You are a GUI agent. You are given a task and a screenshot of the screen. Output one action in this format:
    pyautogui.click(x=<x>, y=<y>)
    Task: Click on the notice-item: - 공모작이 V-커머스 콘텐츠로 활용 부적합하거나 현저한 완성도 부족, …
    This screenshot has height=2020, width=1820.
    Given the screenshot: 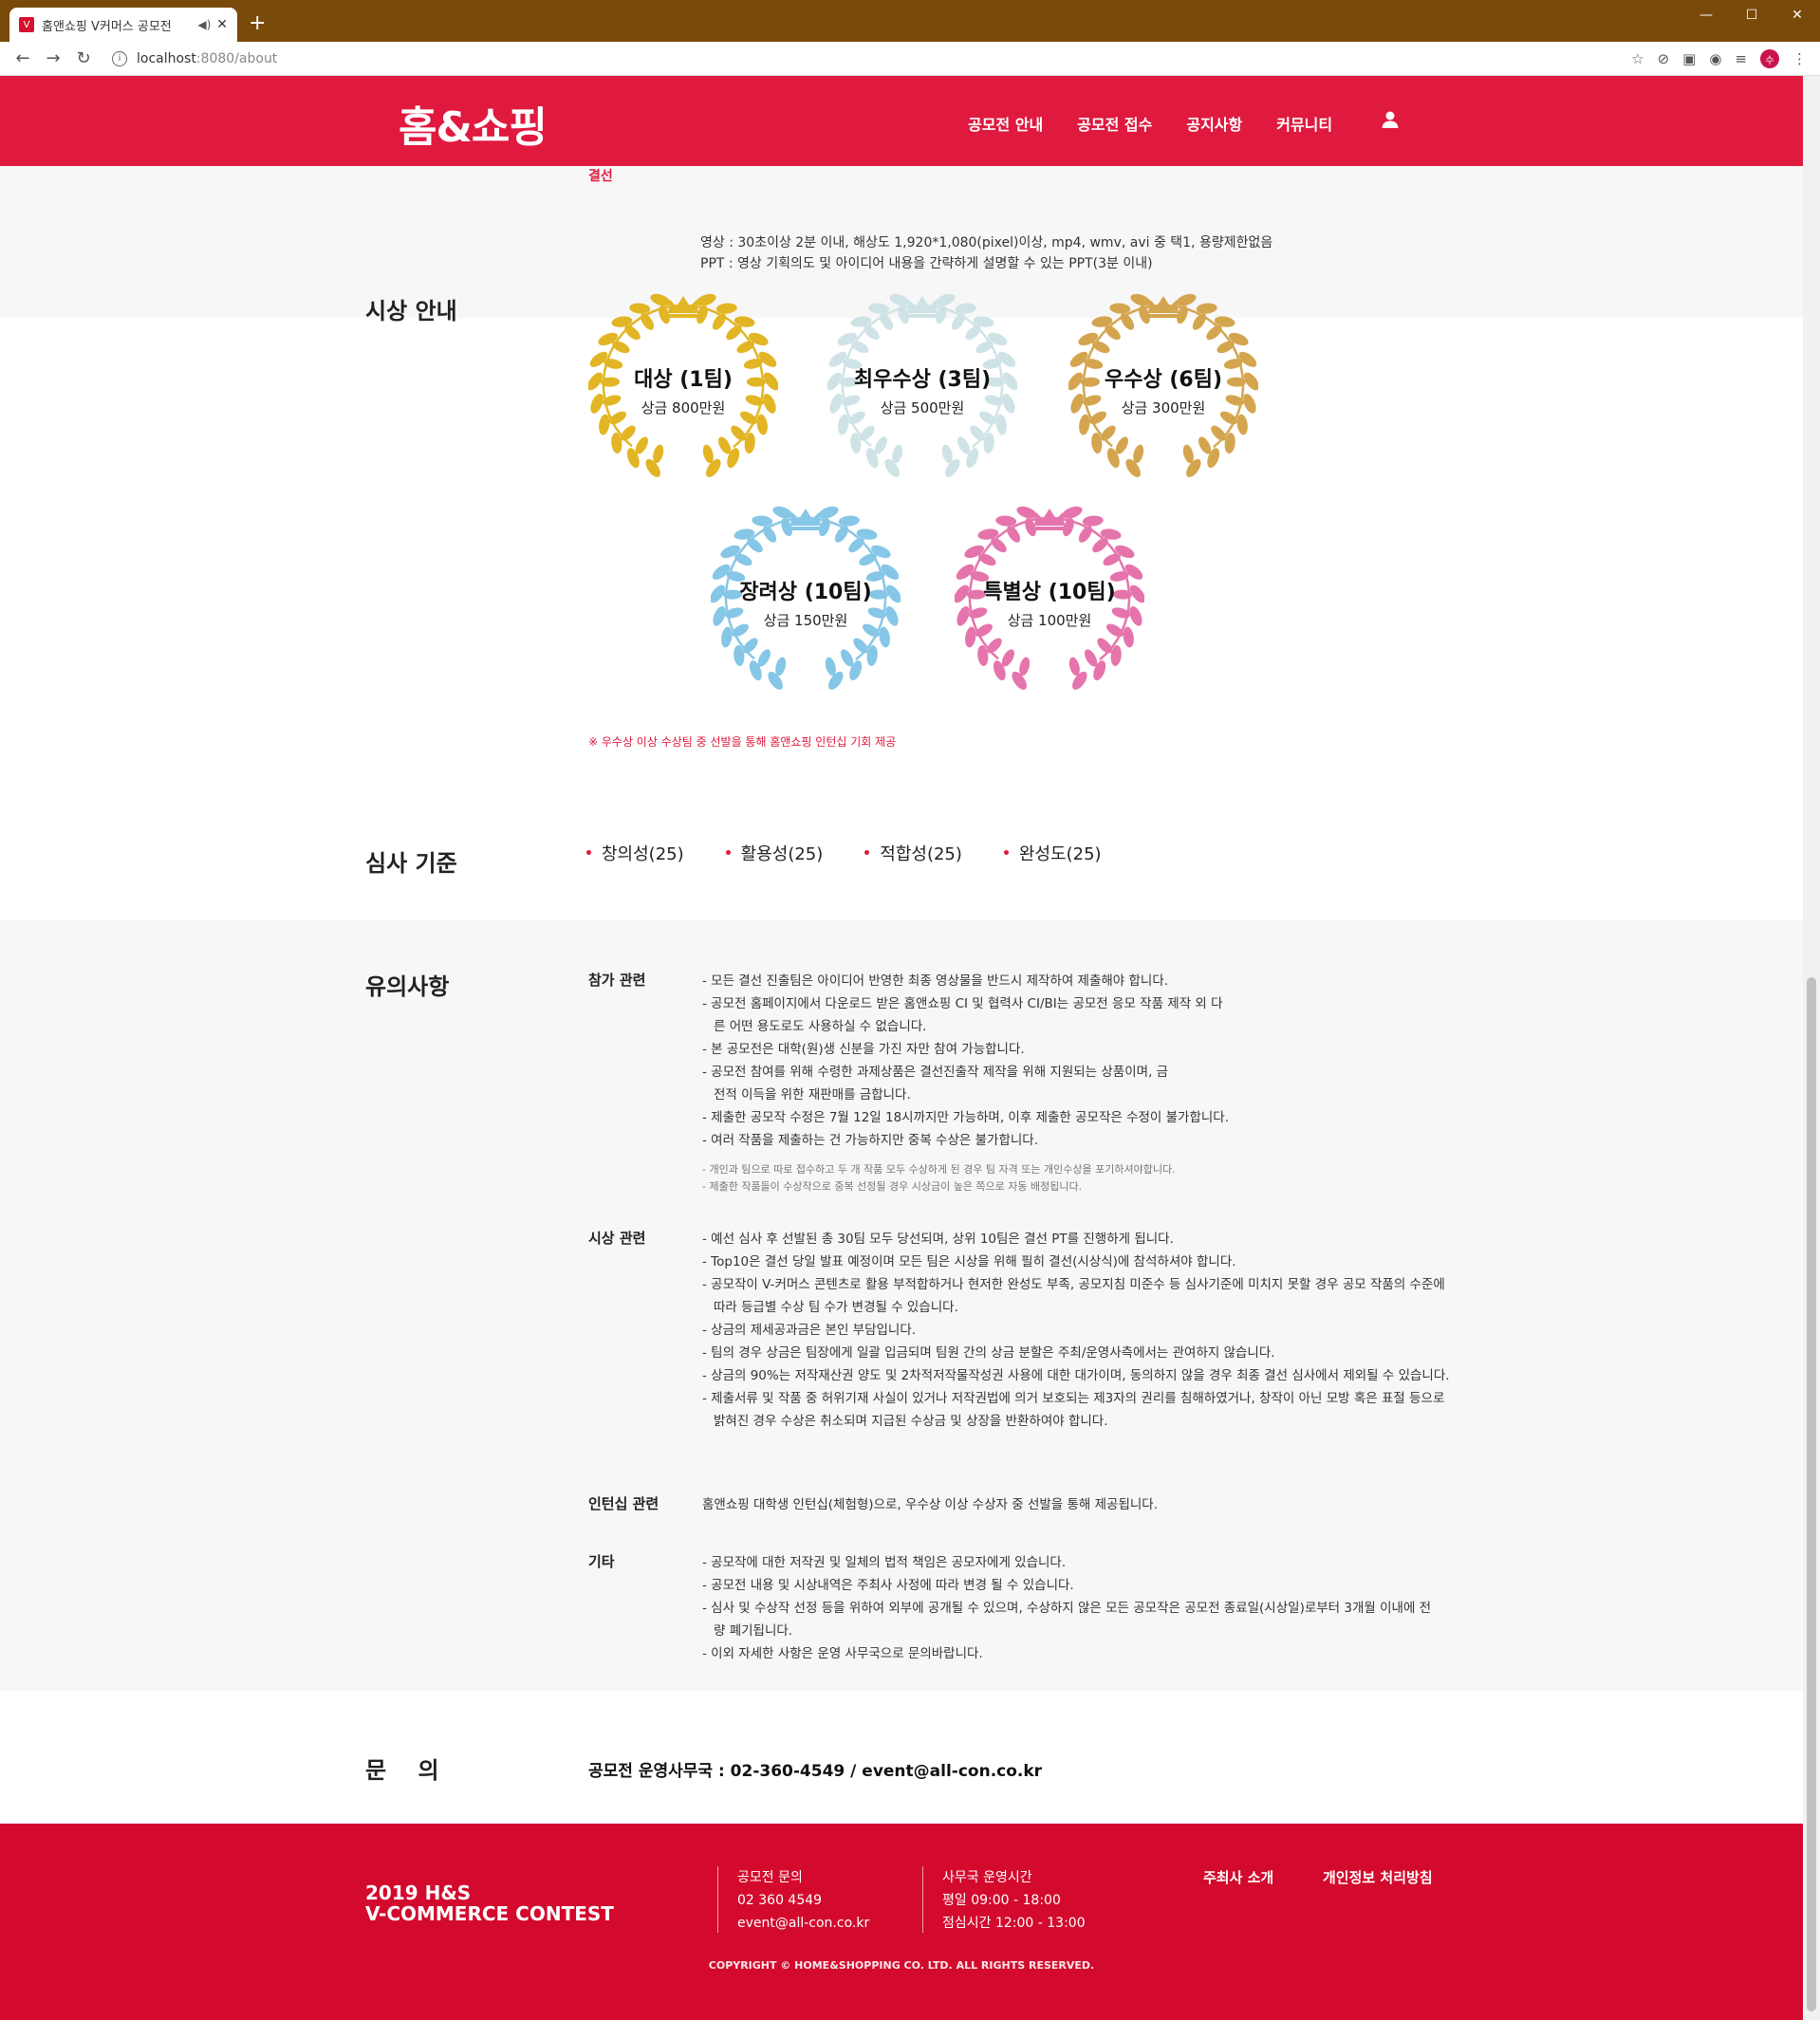 What is the action you would take?
    pyautogui.click(x=1073, y=1296)
    